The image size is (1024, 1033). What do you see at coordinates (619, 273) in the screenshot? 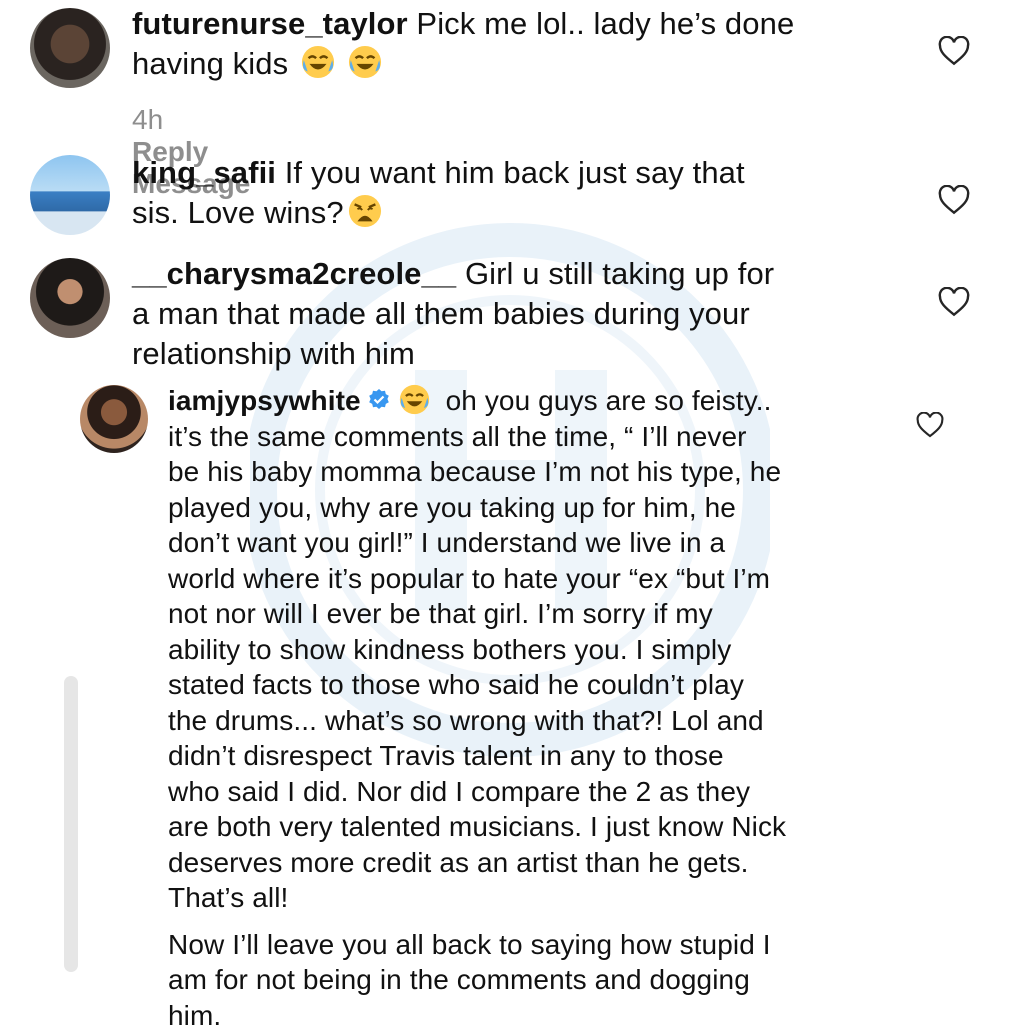
I see `comment-body: Girl u still taking up for` at bounding box center [619, 273].